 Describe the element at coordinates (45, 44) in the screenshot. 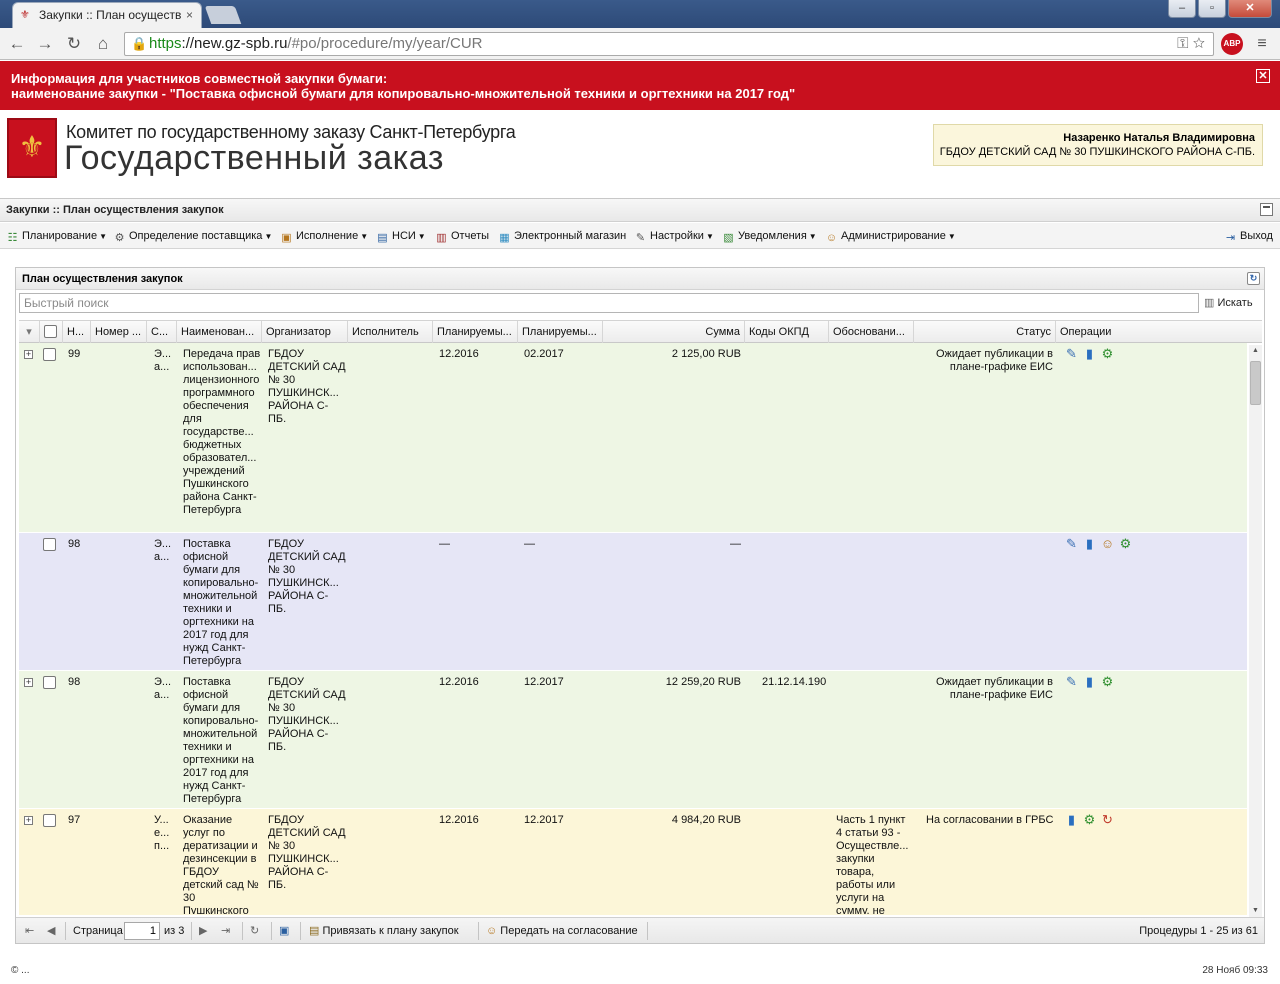

I see `forward-arrow-icon: →` at that location.